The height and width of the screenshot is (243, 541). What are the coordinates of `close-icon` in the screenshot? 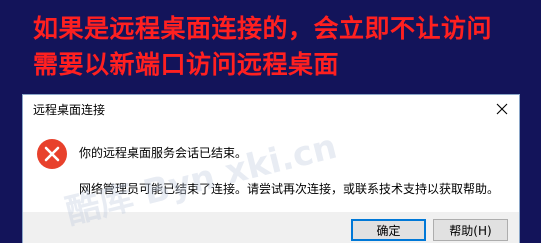 It's located at (502, 109).